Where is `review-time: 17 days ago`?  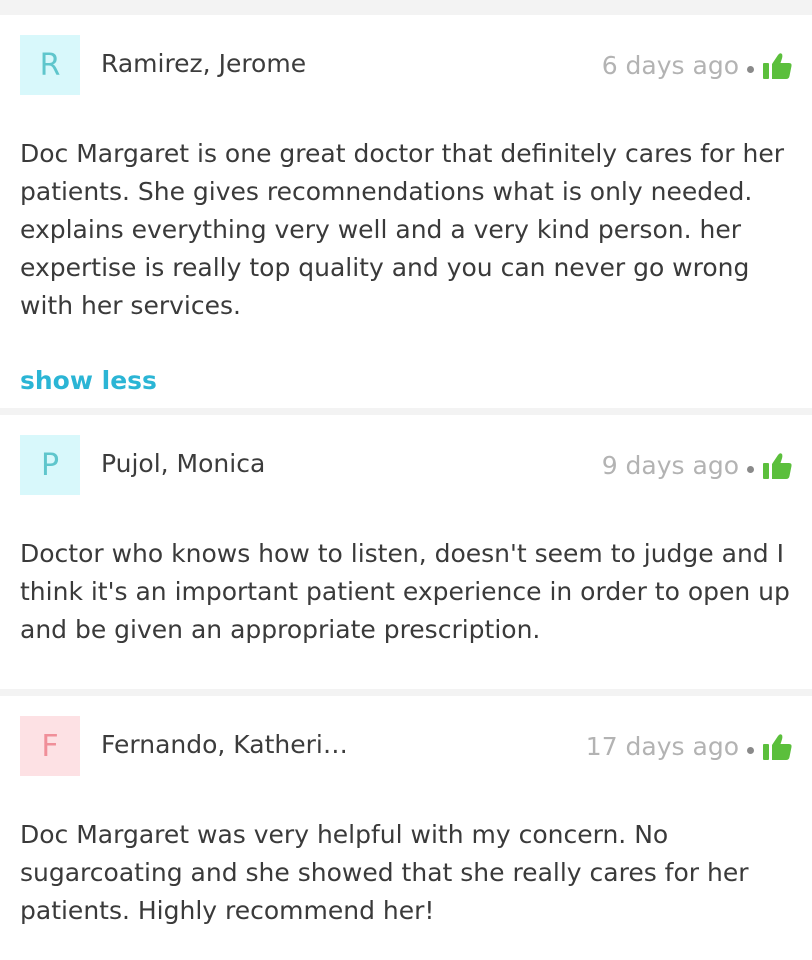 review-time: 17 days ago is located at coordinates (662, 746).